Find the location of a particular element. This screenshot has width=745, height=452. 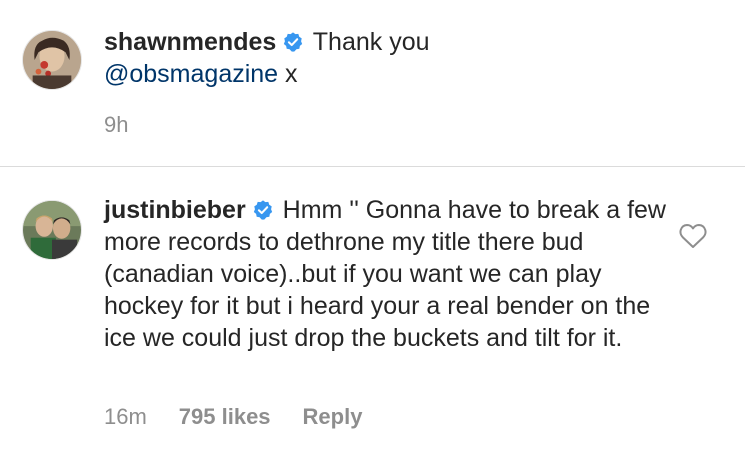

heart-outline-icon is located at coordinates (693, 236).